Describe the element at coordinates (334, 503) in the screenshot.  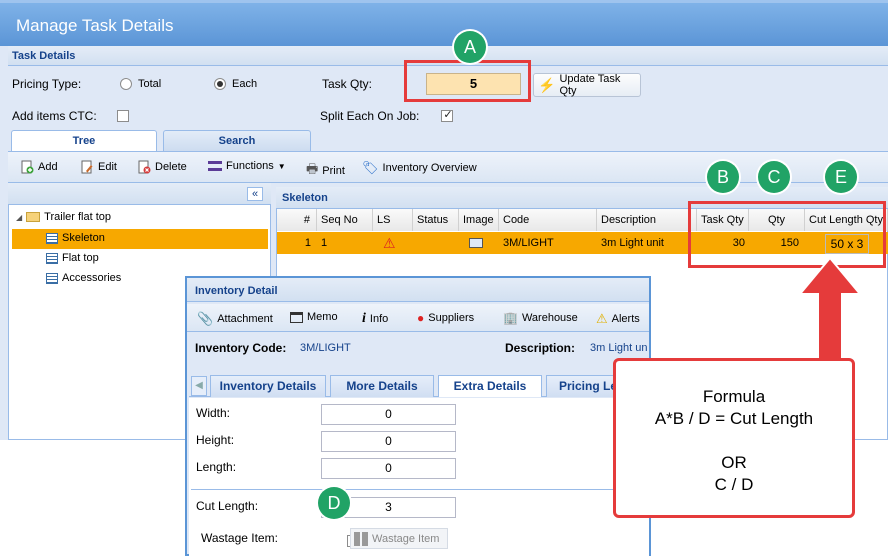
I see `annotation-badge-d: D` at that location.